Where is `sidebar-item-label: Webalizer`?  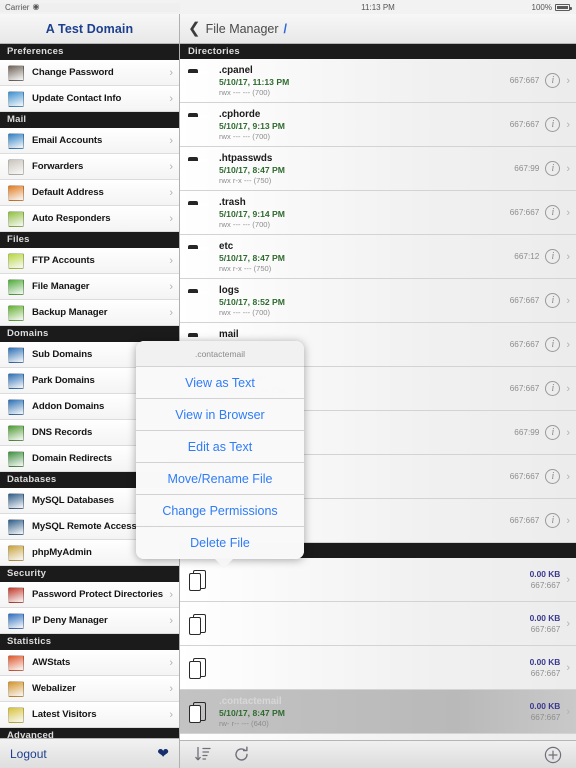
sidebar-item-label: Webalizer is located at coordinates (54, 688).